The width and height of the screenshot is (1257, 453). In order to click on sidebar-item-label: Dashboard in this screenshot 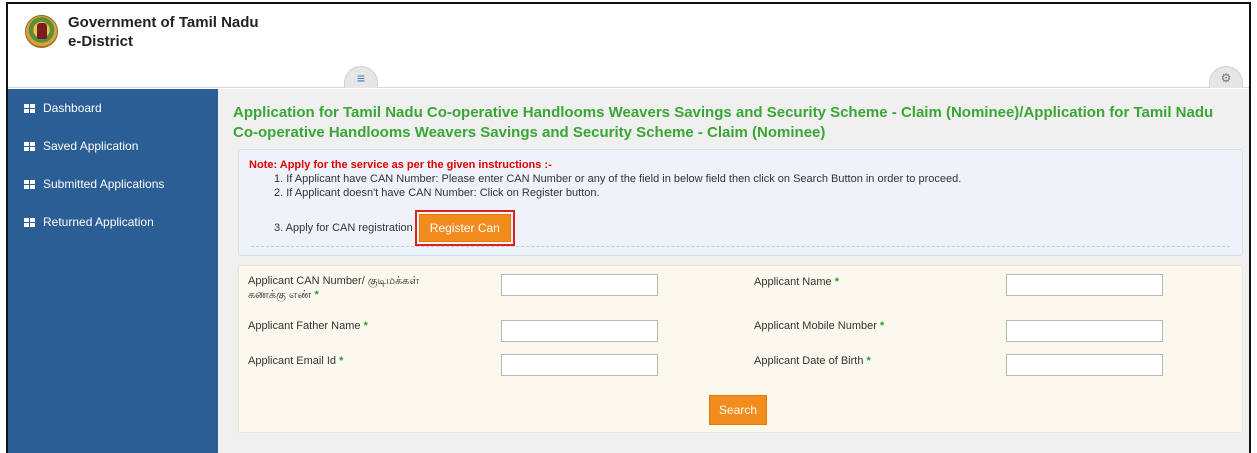, I will do `click(72, 108)`.